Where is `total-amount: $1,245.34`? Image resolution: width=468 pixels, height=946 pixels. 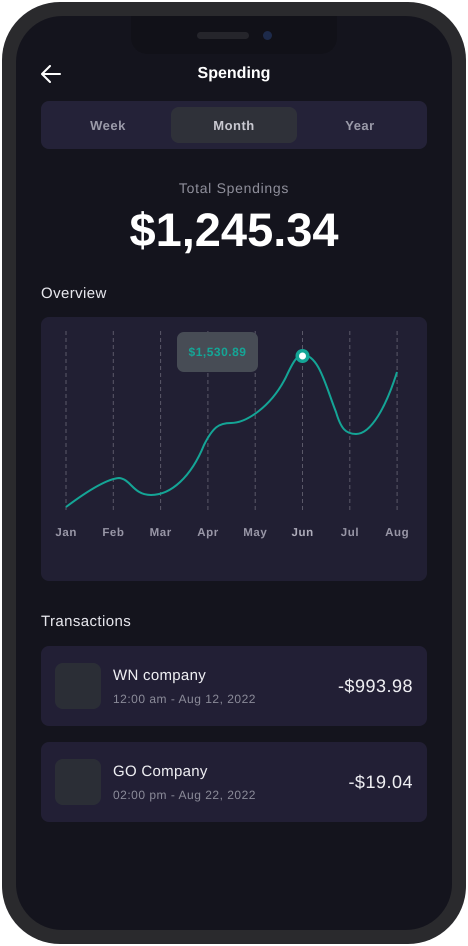 total-amount: $1,245.34 is located at coordinates (234, 229).